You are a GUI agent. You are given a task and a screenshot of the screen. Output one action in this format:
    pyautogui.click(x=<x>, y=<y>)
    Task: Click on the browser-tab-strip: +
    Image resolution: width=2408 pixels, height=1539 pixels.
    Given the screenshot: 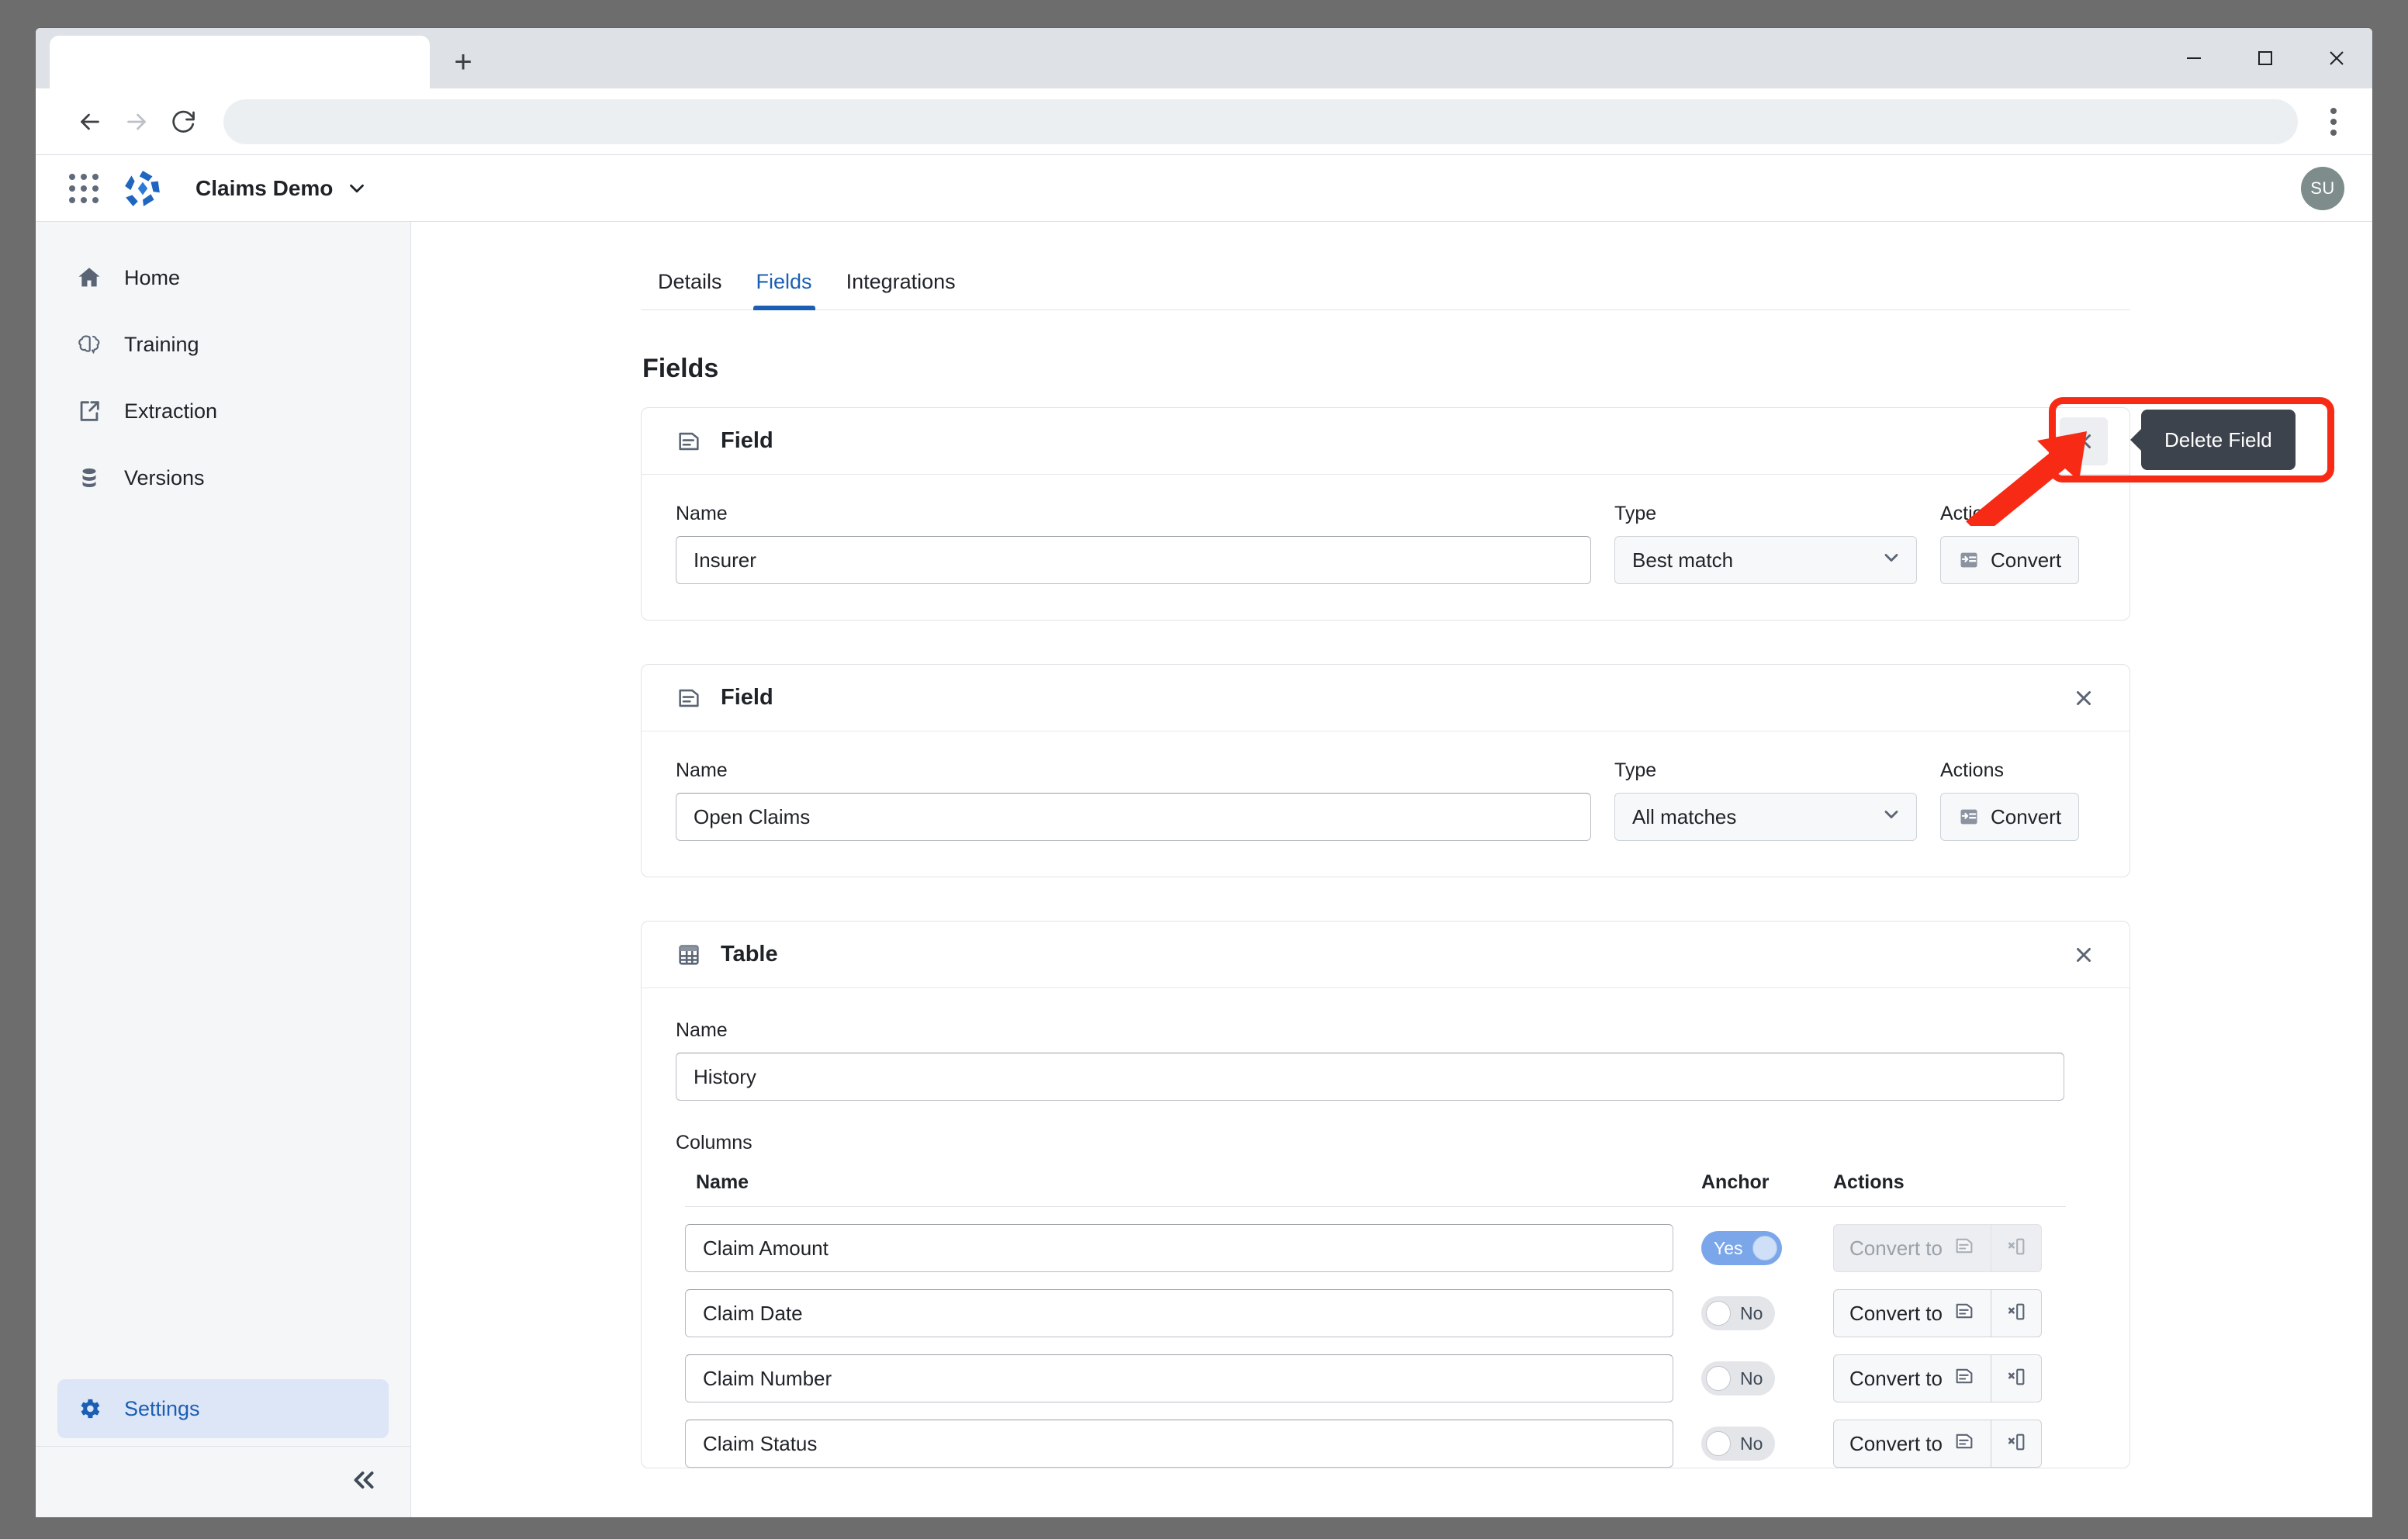 What is the action you would take?
    pyautogui.click(x=1204, y=58)
    